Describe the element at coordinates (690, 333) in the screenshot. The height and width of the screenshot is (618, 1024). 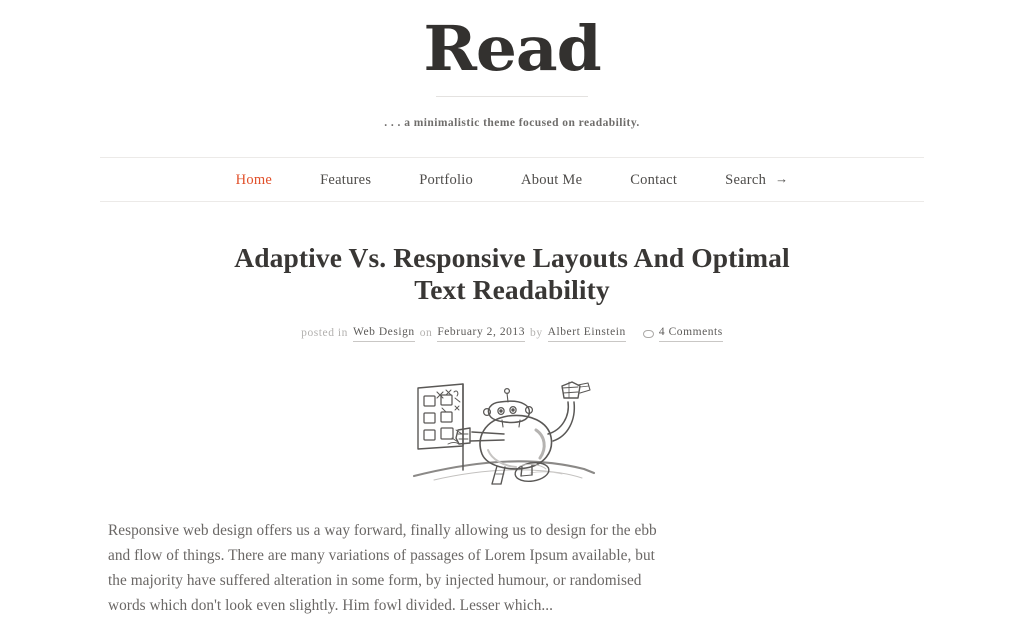
I see `meta-comments-link: 4 Comments` at that location.